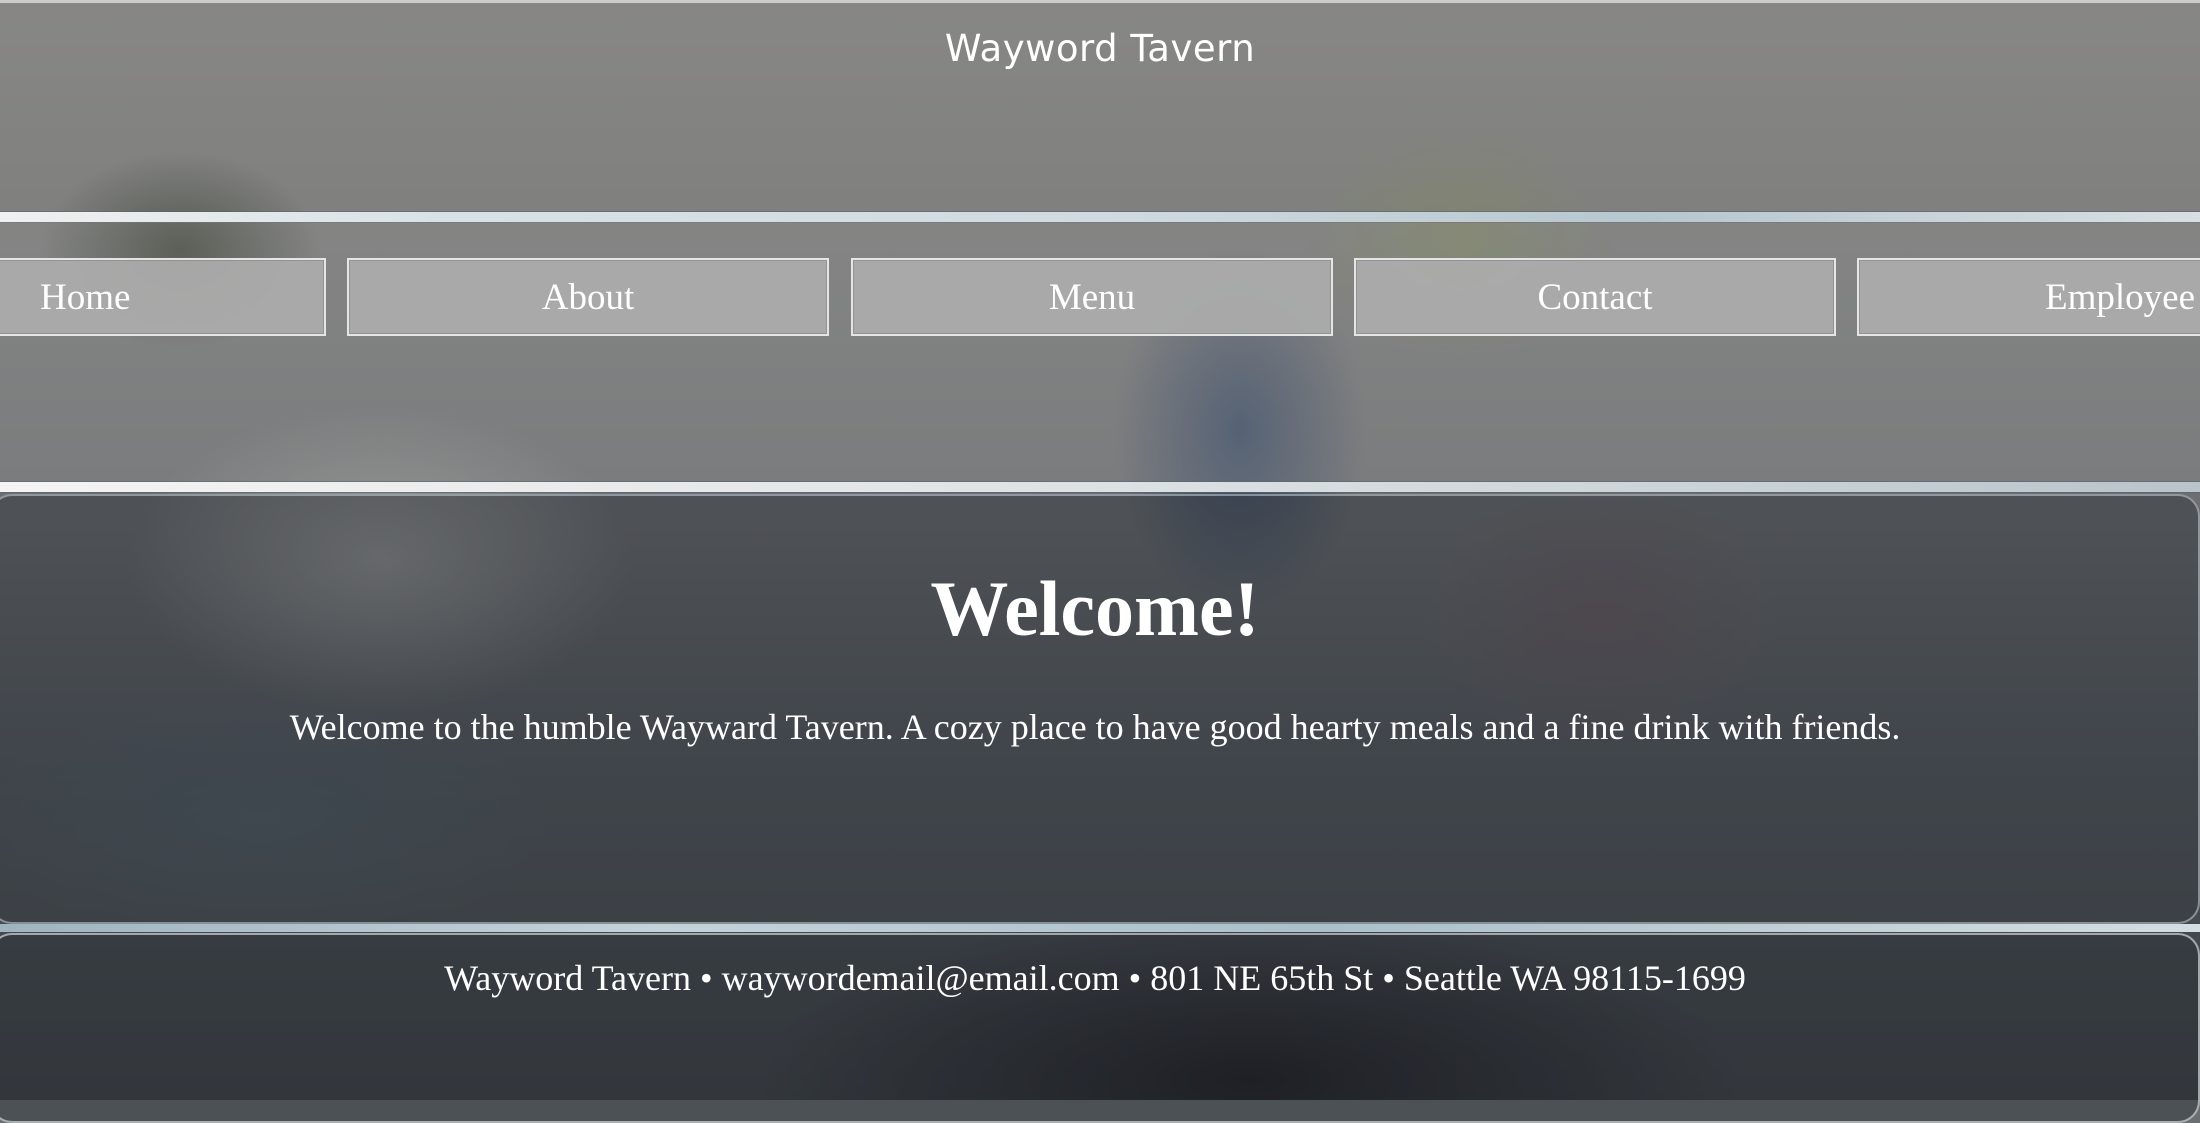  Describe the element at coordinates (1100, 48) in the screenshot. I see `site-title: Wayword Tavern` at that location.